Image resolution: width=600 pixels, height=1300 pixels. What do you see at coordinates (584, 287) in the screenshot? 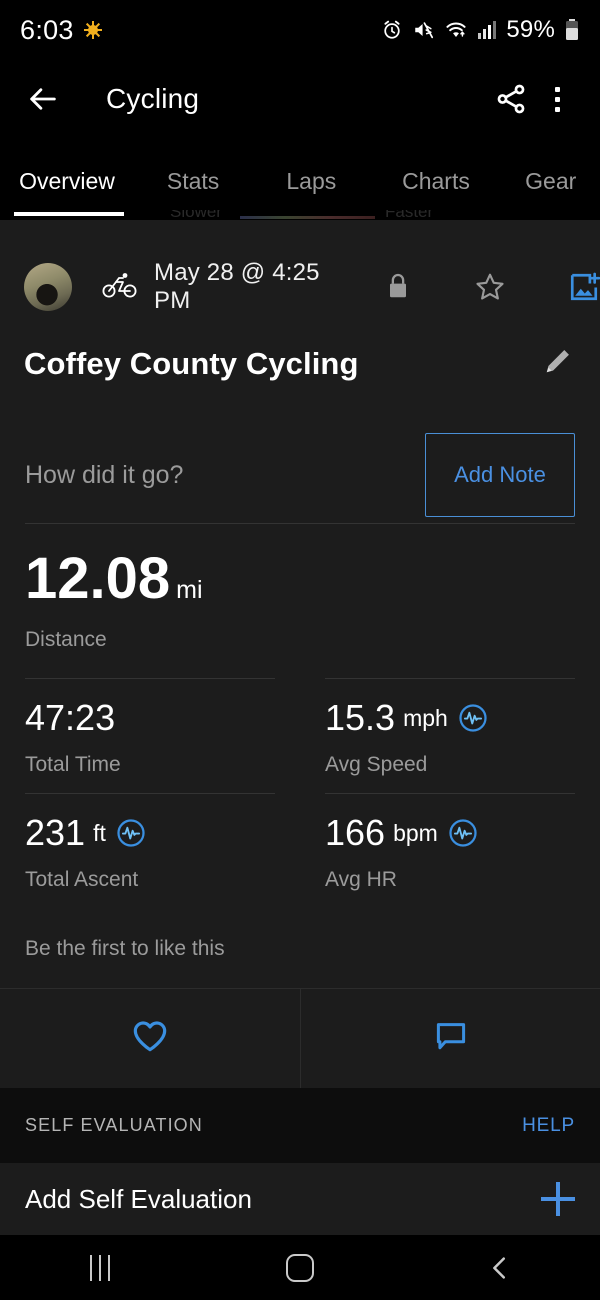
I see `add-photo-icon` at bounding box center [584, 287].